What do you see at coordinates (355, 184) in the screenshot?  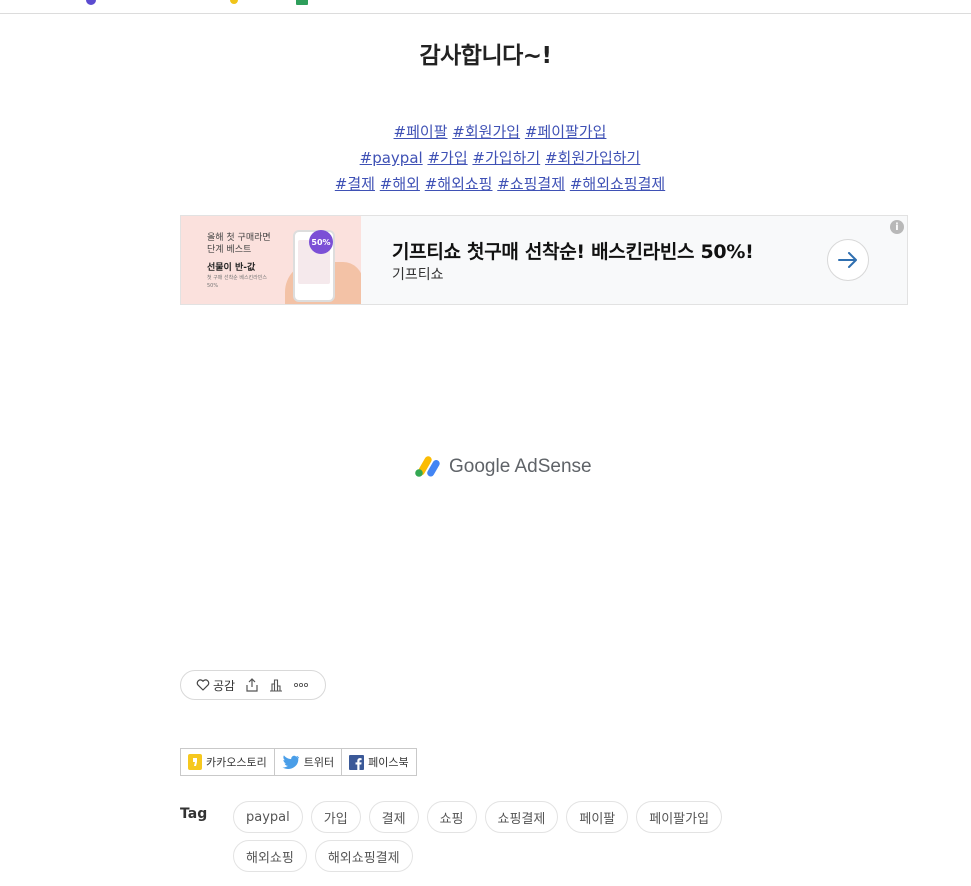 I see `hashtag-link: #결제` at bounding box center [355, 184].